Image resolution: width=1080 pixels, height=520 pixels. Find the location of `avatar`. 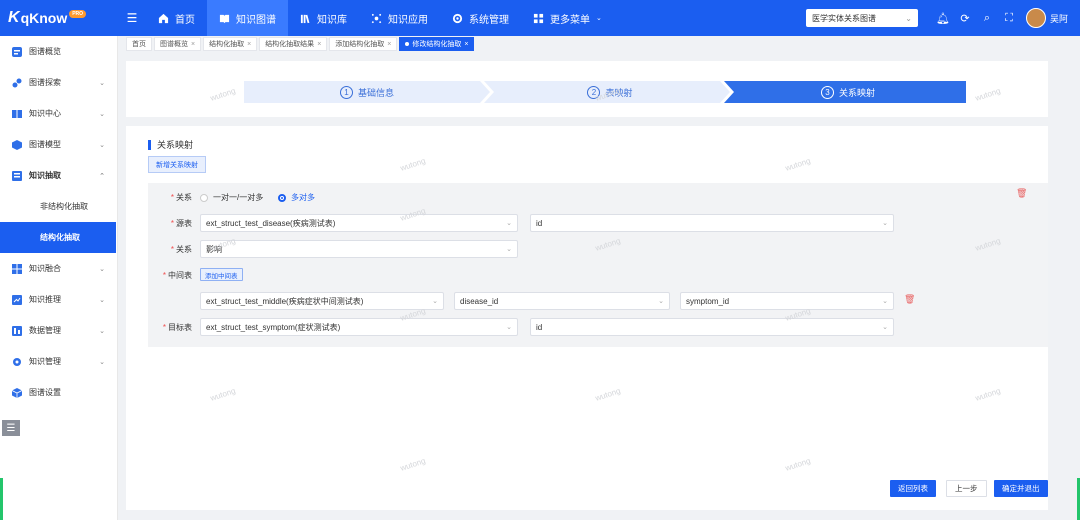

avatar is located at coordinates (1035, 18).